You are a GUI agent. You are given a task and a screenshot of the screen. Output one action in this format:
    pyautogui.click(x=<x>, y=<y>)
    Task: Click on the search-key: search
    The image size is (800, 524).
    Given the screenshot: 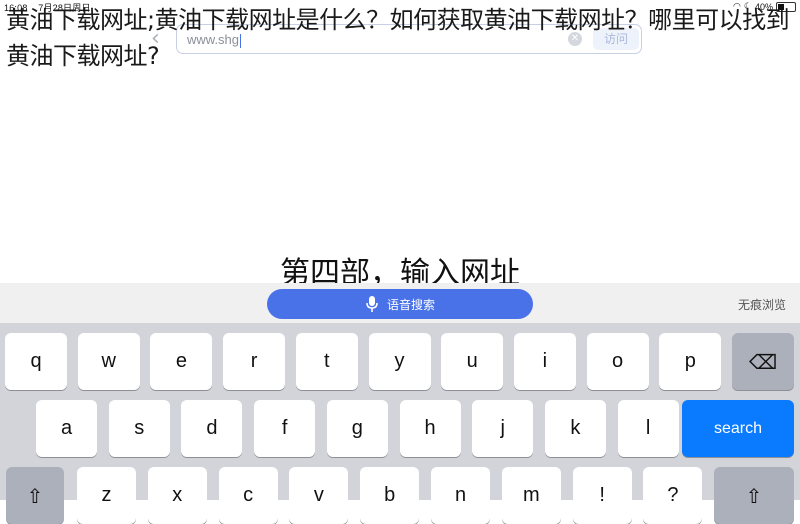 What is the action you would take?
    pyautogui.click(x=738, y=428)
    